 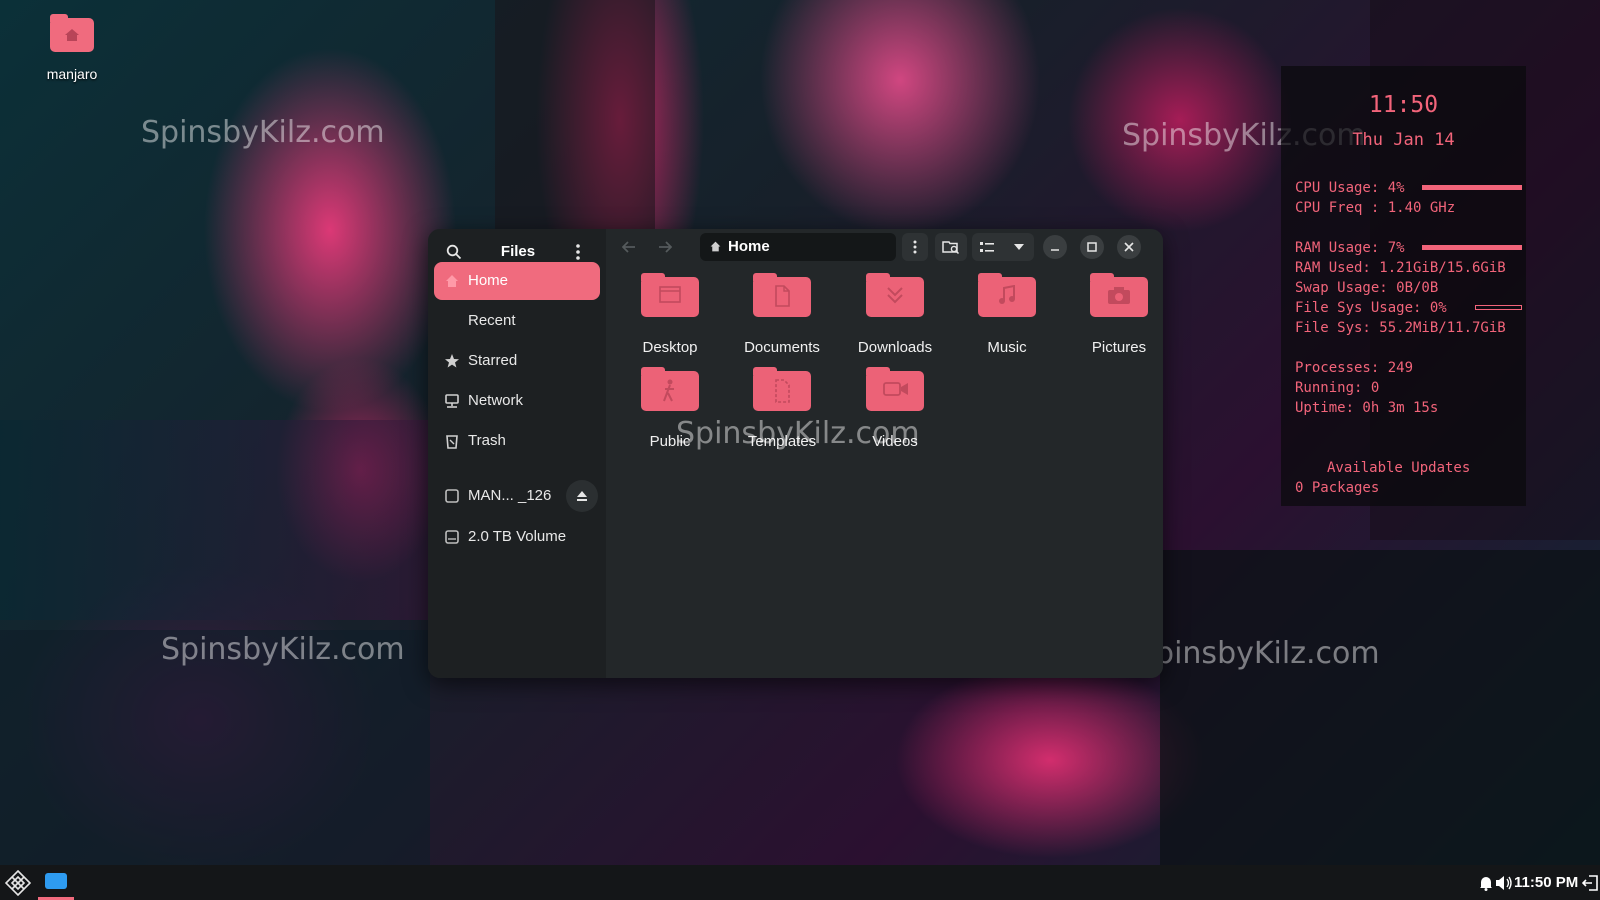 What do you see at coordinates (517, 321) in the screenshot?
I see `sidebar-item-recent: Recent` at bounding box center [517, 321].